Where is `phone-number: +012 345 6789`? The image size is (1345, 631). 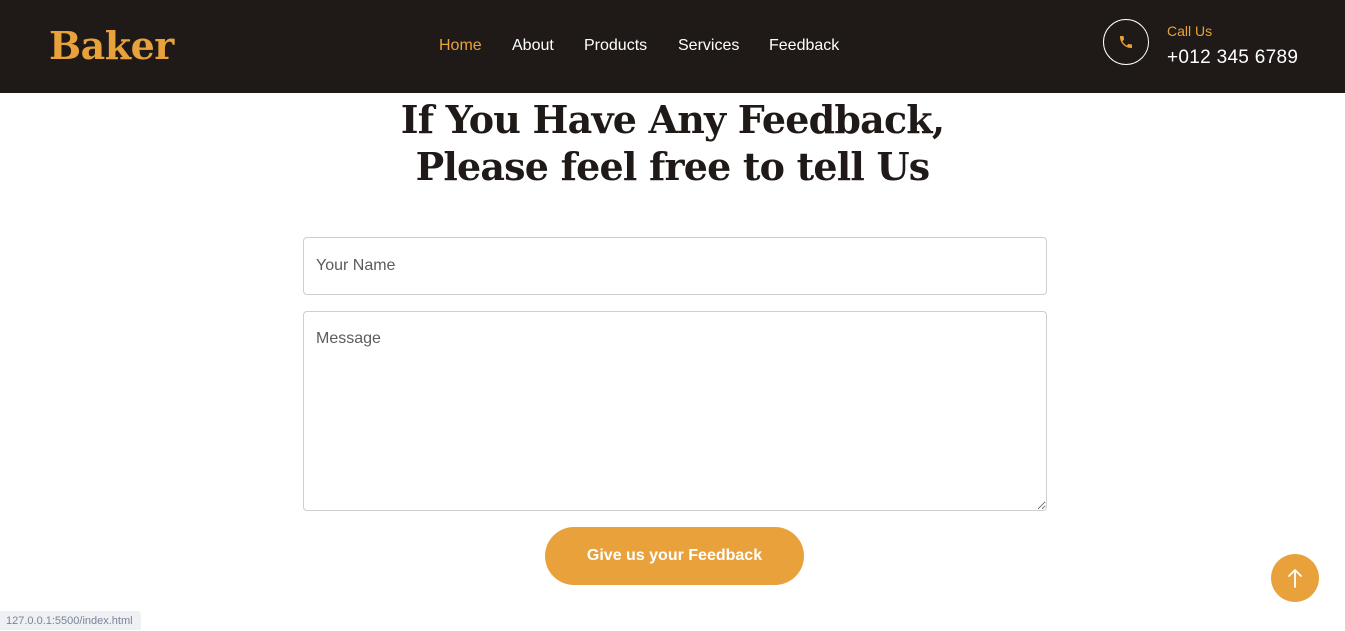
phone-number: +012 345 6789 is located at coordinates (1233, 57).